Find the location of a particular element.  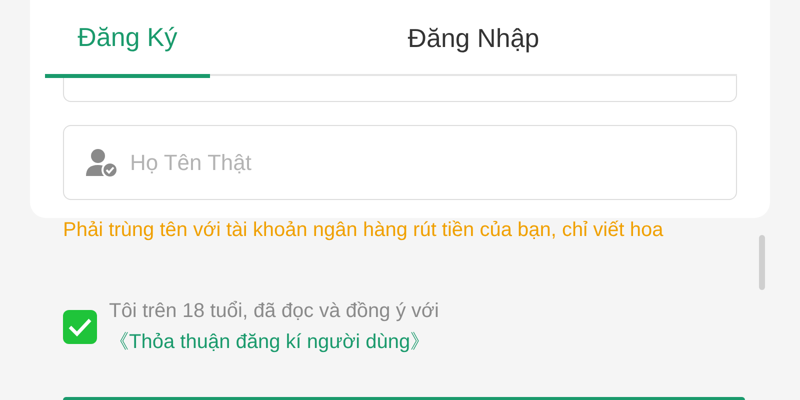

tab: Đăng Ký is located at coordinates (127, 39).